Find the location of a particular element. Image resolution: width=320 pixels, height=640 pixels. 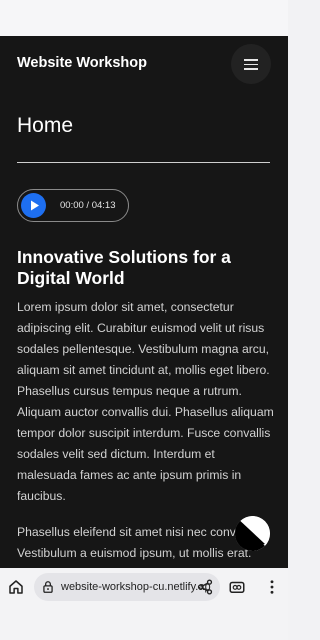

current-time: 00:00 is located at coordinates (72, 205).